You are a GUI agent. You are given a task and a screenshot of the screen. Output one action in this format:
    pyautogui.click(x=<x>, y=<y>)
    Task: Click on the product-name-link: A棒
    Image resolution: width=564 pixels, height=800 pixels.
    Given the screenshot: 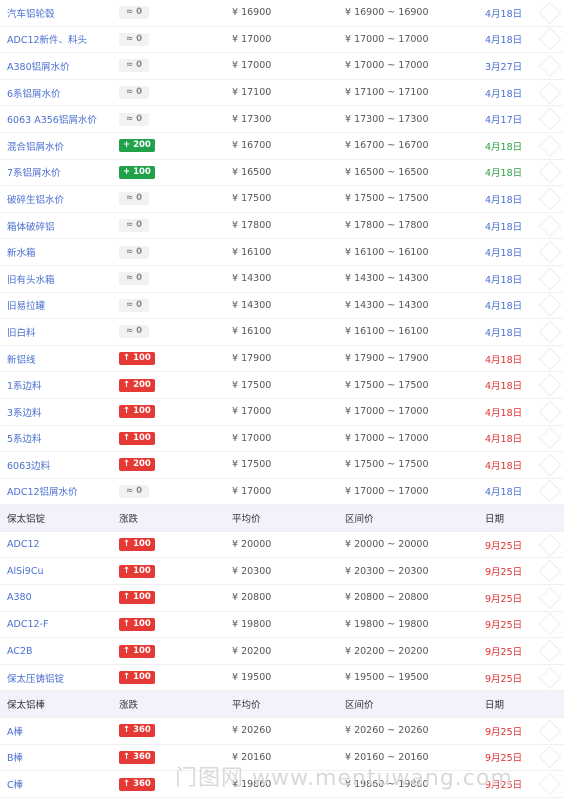 What is the action you would take?
    pyautogui.click(x=15, y=731)
    